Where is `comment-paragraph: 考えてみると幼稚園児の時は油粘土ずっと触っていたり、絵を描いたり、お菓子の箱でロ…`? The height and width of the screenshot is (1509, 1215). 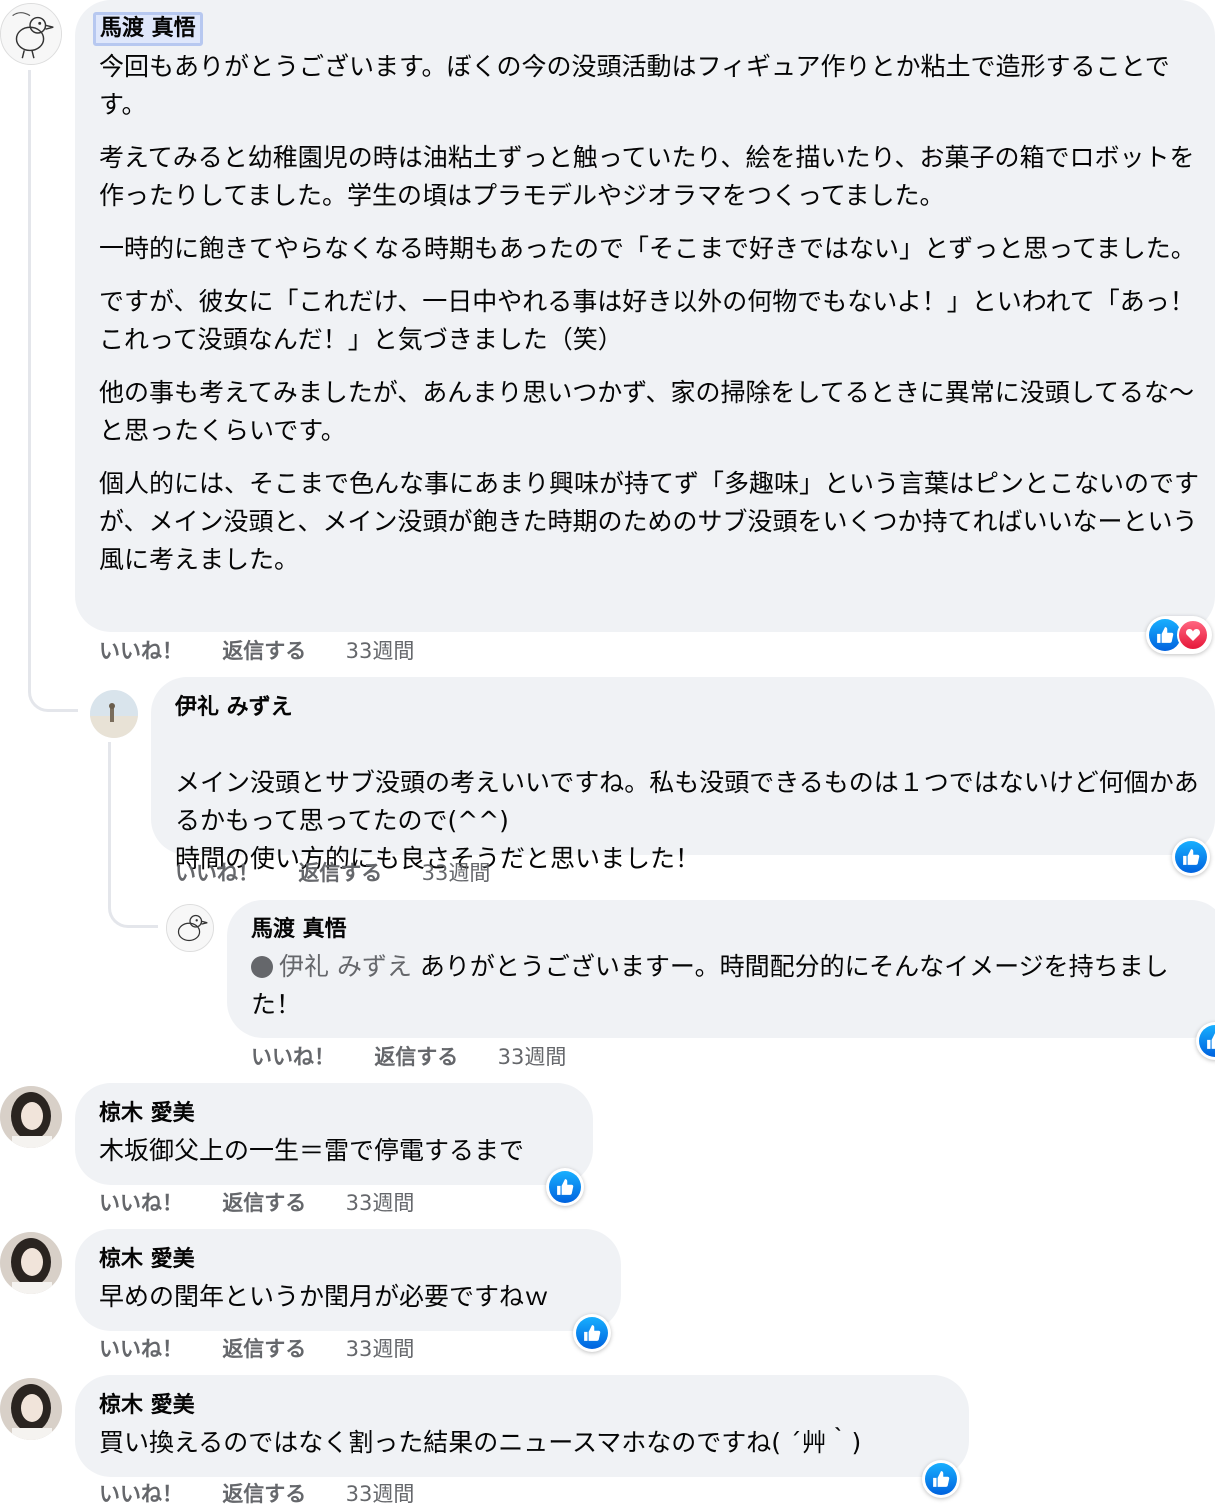 comment-paragraph: 考えてみると幼稚園児の時は油粘土ずっと触っていたり、絵を描いたり、お菓子の箱でロ… is located at coordinates (647, 176).